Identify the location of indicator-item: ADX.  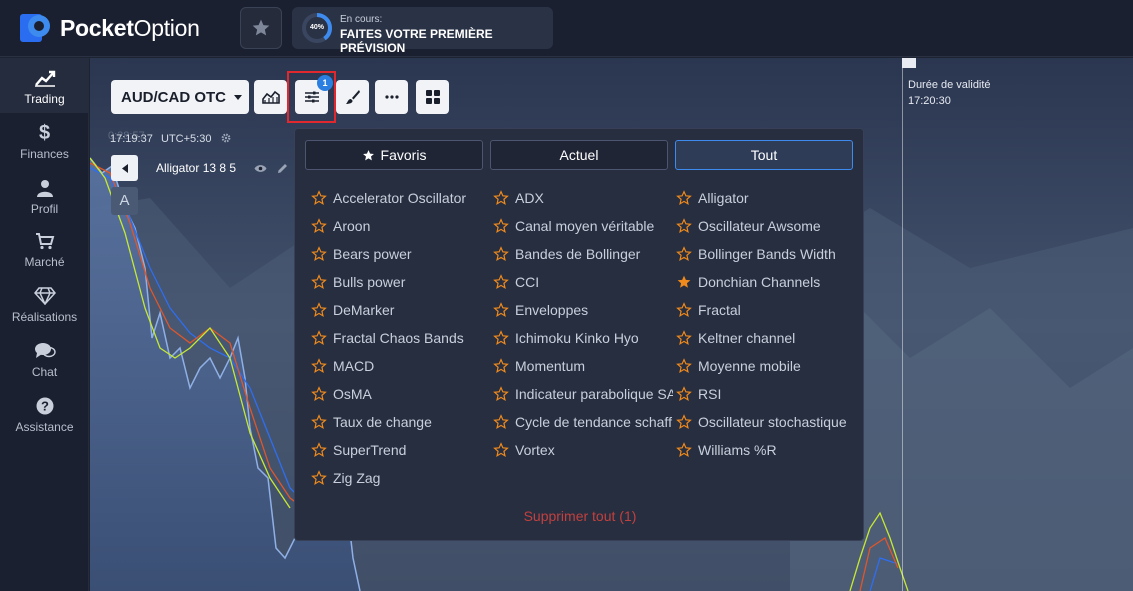
(583, 198).